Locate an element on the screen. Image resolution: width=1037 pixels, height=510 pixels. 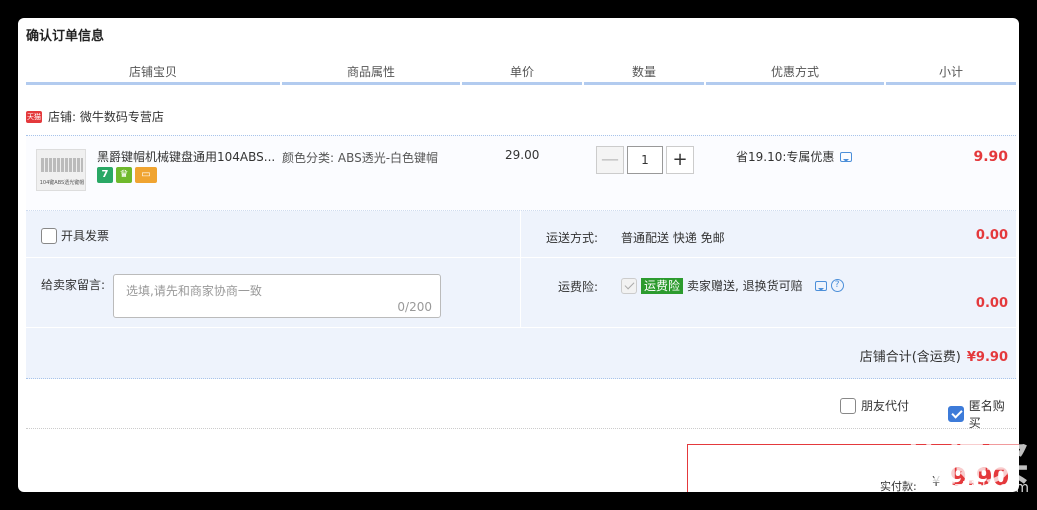
item-subtotal: 9.90 is located at coordinates (990, 157).